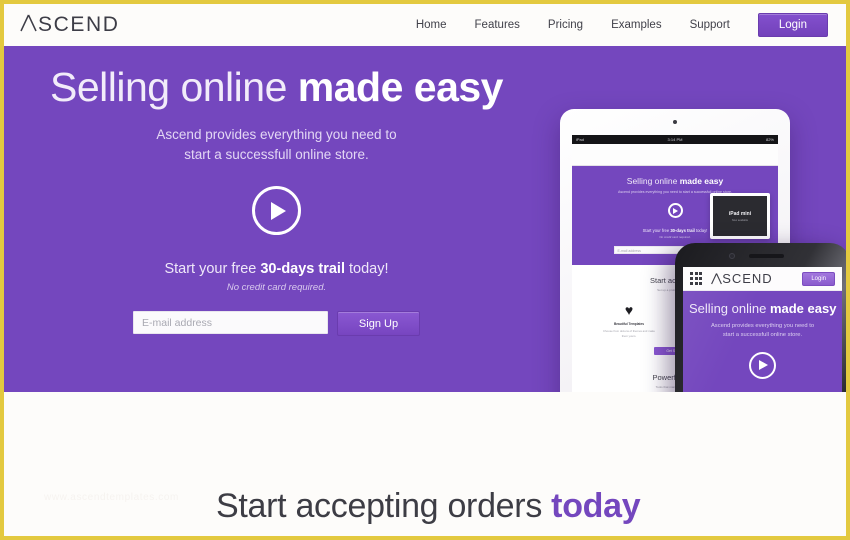 The height and width of the screenshot is (540, 850). I want to click on tablet-camera-icon, so click(675, 122).